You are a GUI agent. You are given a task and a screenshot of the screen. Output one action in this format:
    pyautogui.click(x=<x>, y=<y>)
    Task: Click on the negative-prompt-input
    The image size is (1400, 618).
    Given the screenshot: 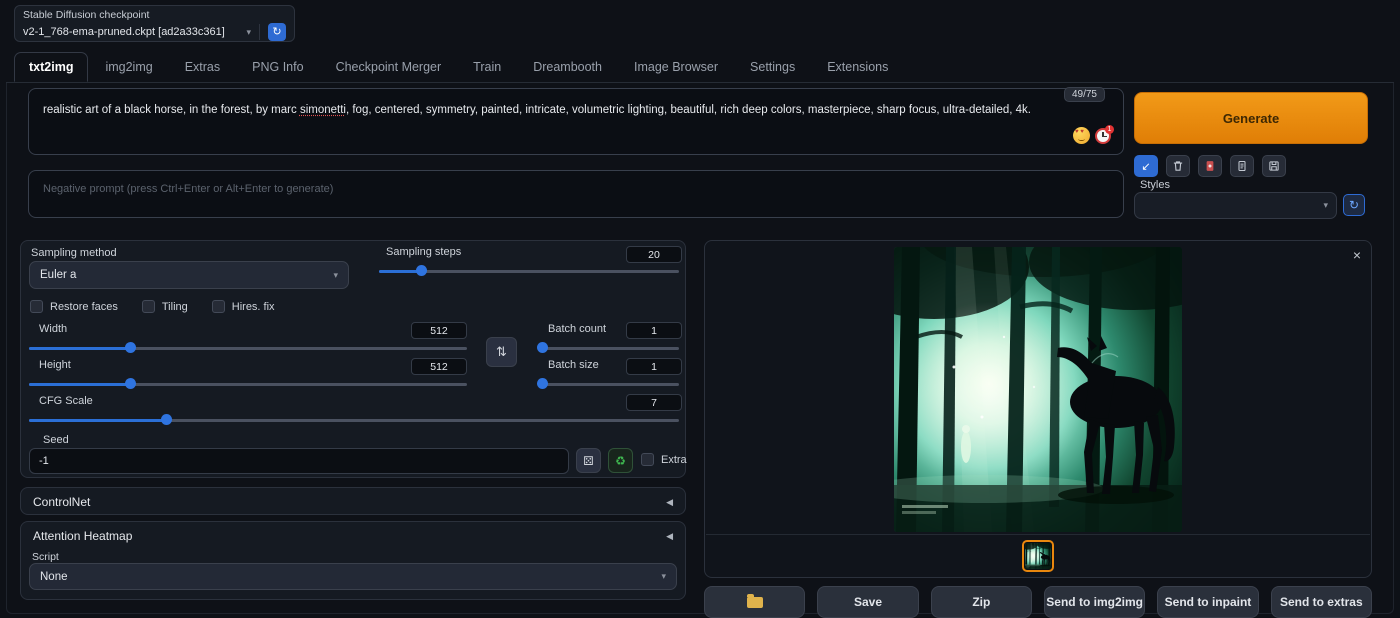 What is the action you would take?
    pyautogui.click(x=576, y=194)
    